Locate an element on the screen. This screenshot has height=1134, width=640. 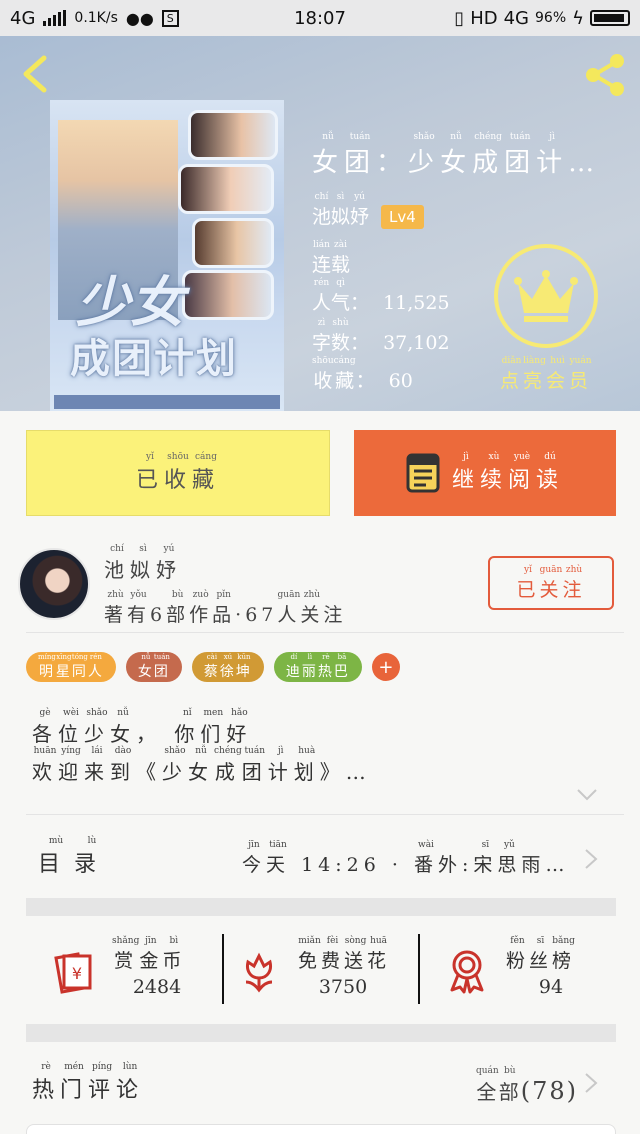
notification-icon: S is located at coordinates (170, 18).